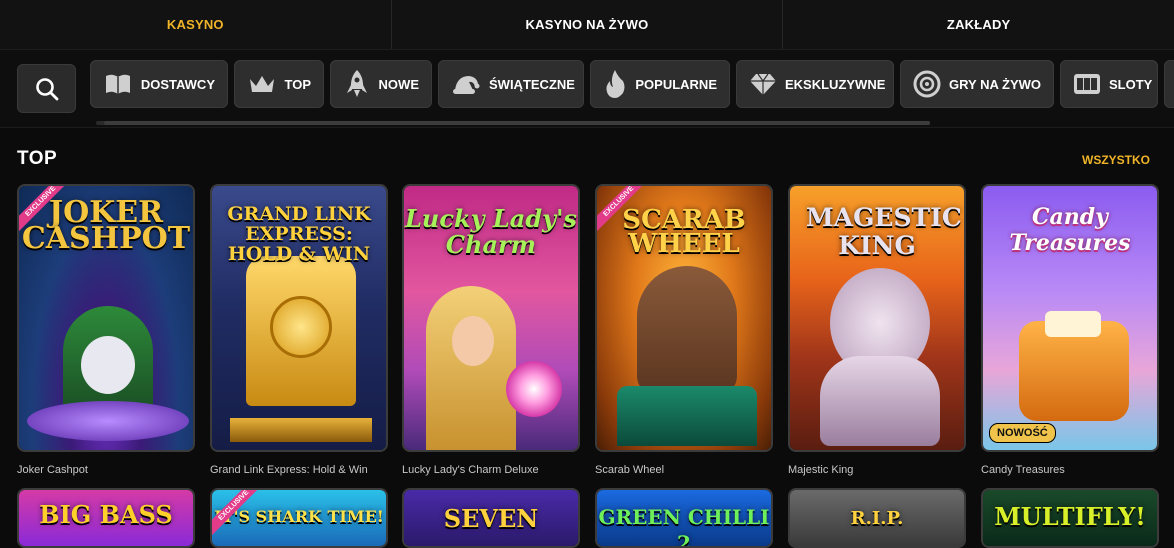  Describe the element at coordinates (298, 84) in the screenshot. I see `category-label: TOP` at that location.